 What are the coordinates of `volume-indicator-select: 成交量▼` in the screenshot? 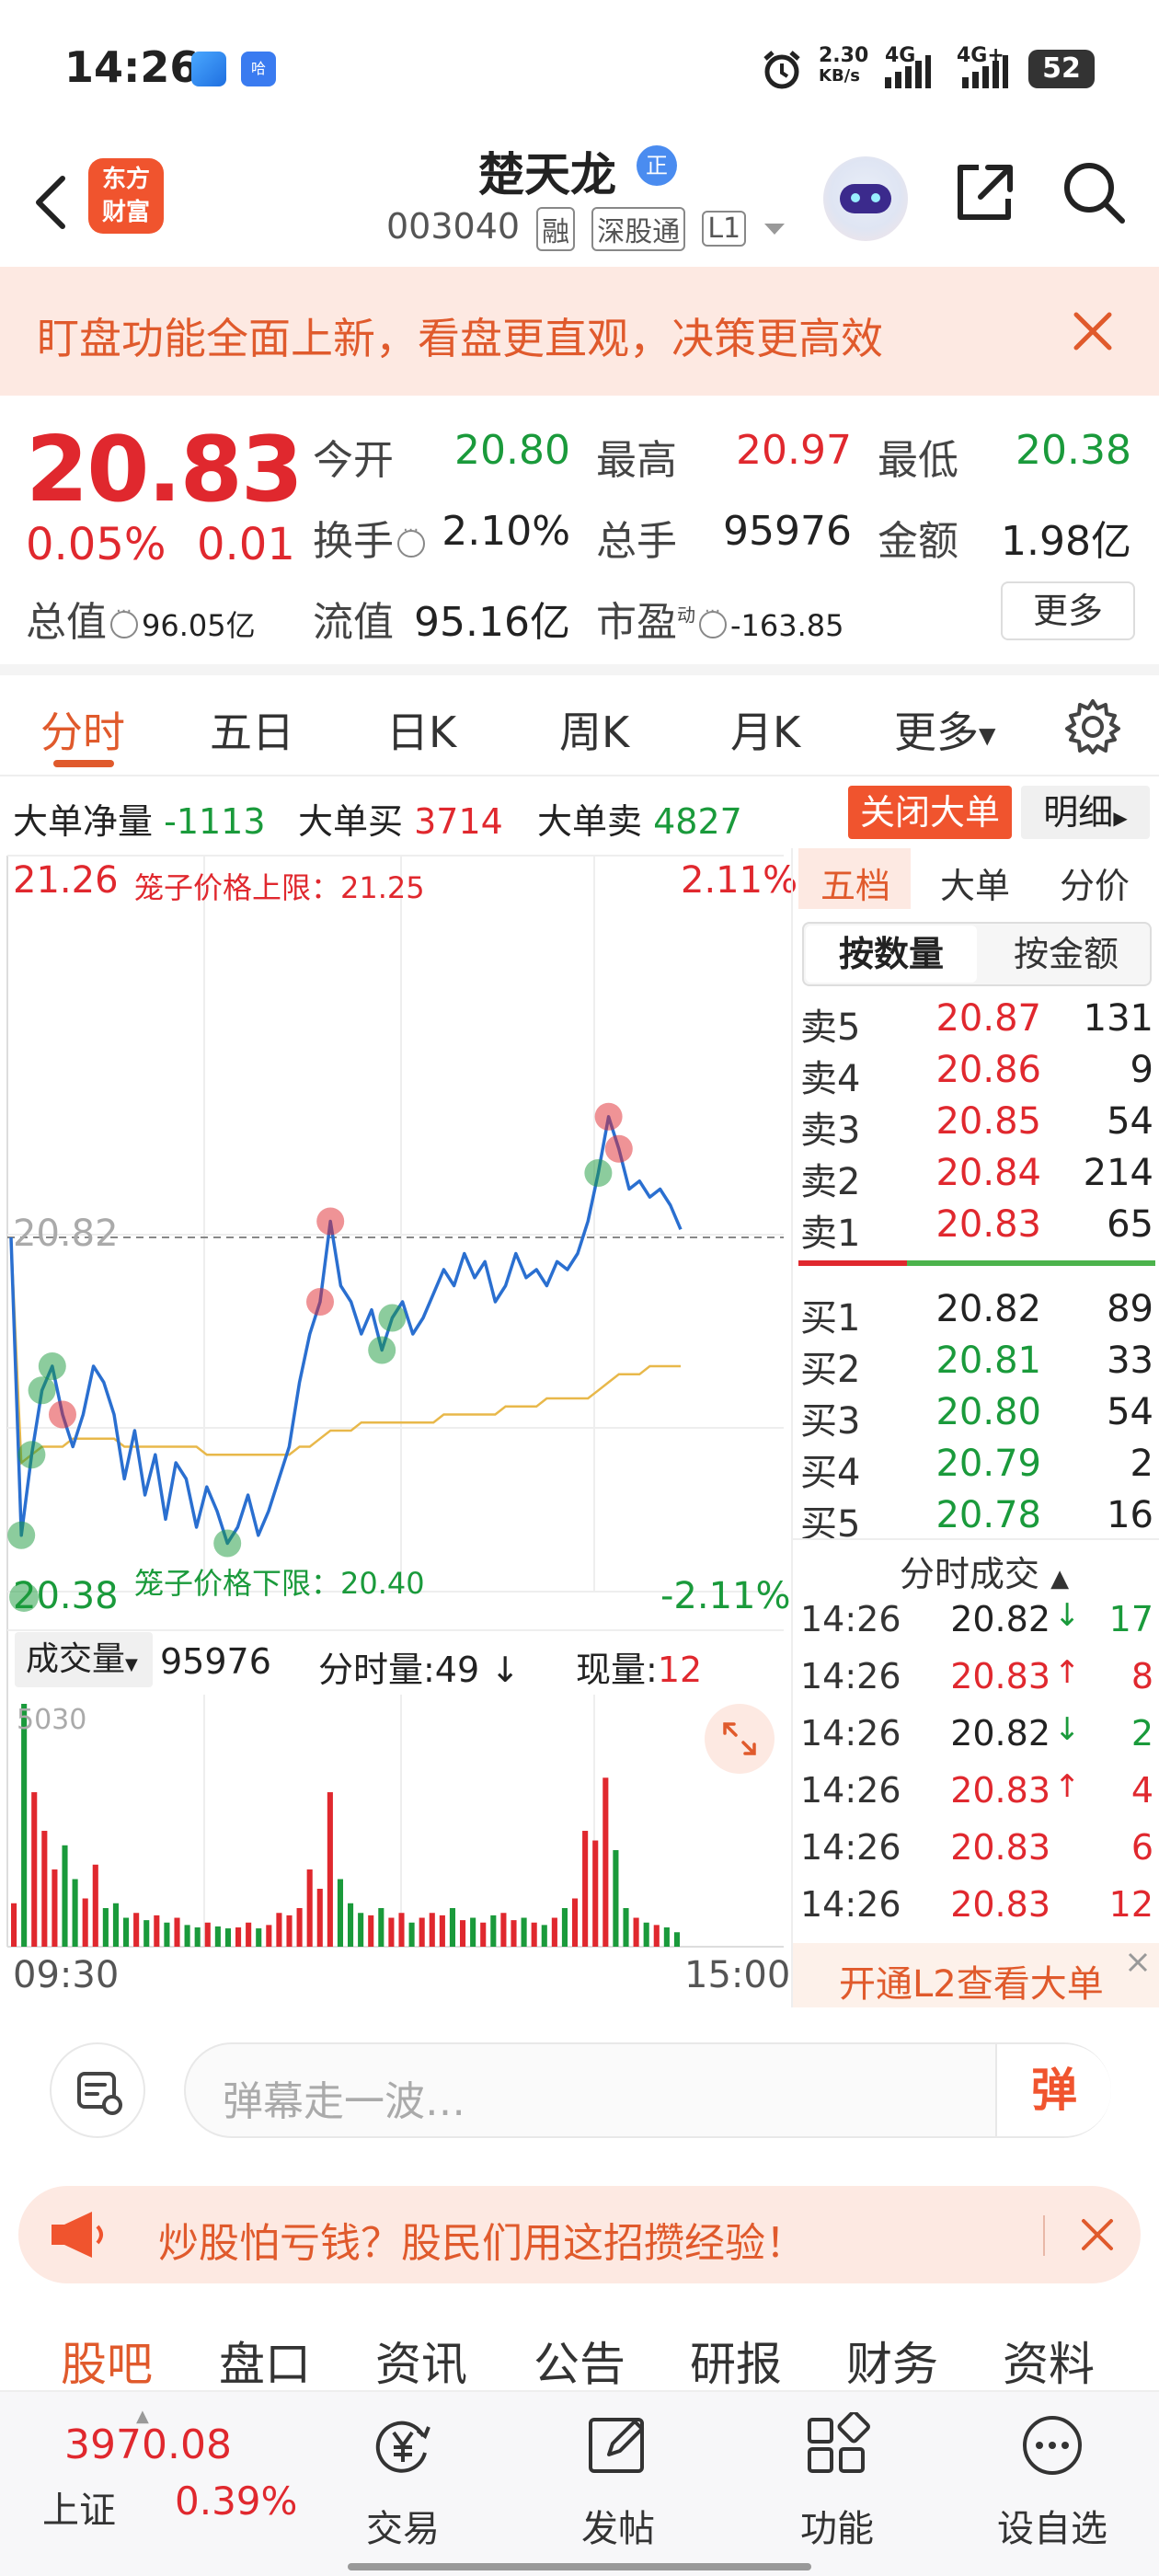 It's located at (84, 1659).